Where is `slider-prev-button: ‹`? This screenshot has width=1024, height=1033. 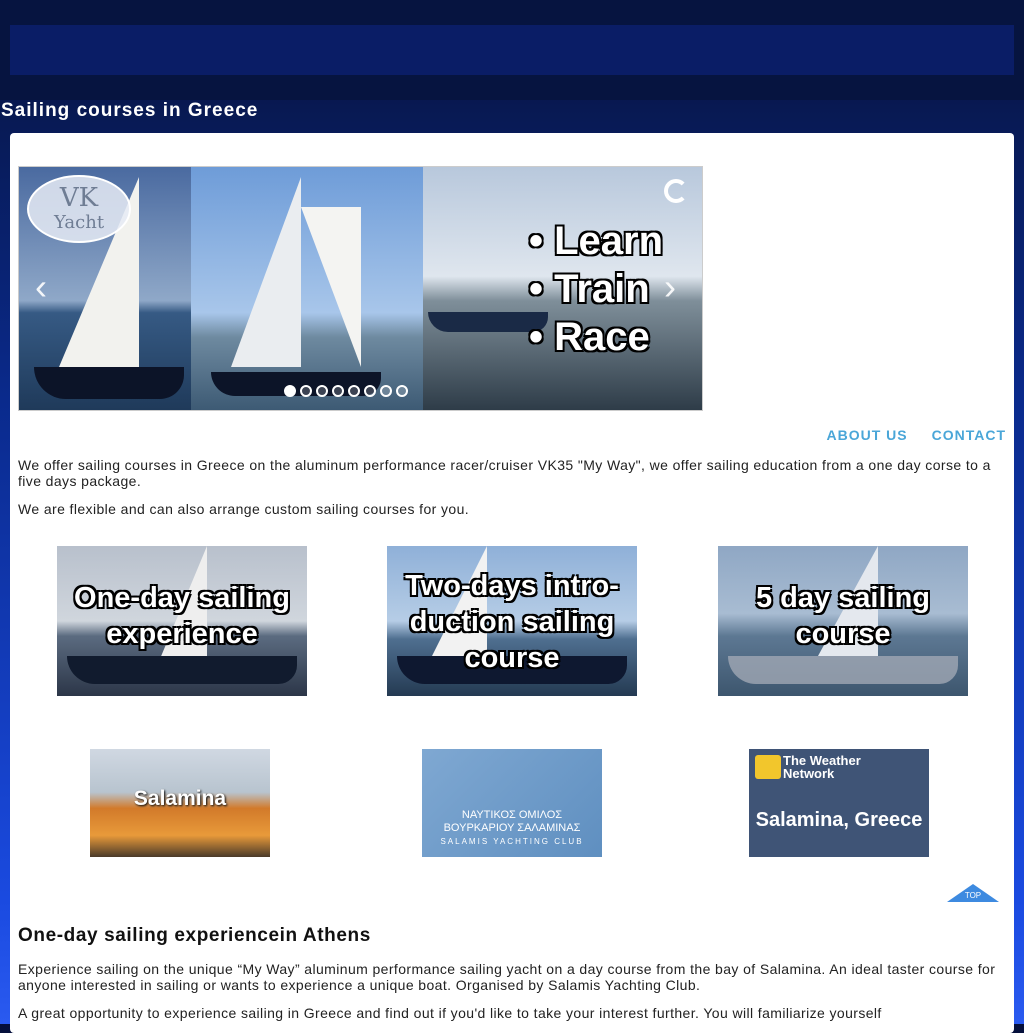
slider-prev-button: ‹ is located at coordinates (41, 287).